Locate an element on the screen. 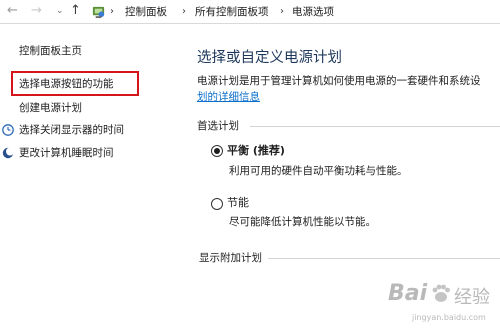  baidu-jingyan-watermark: Bai 经验 jingyan.baidu.com is located at coordinates (443, 305).